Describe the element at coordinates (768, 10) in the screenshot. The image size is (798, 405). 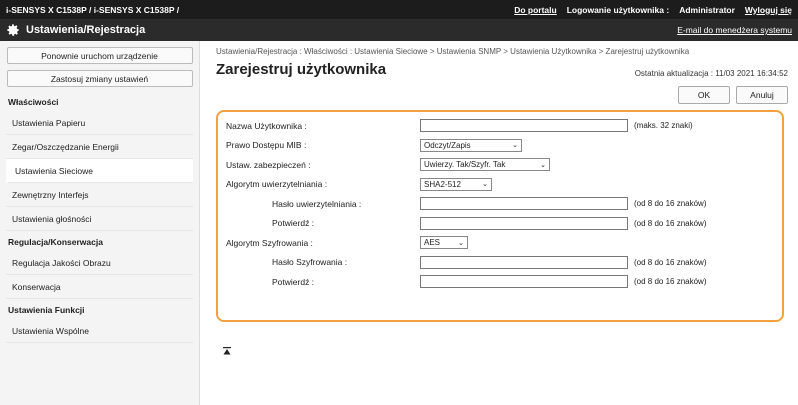
I see `logout-link: Wyloguj się` at that location.